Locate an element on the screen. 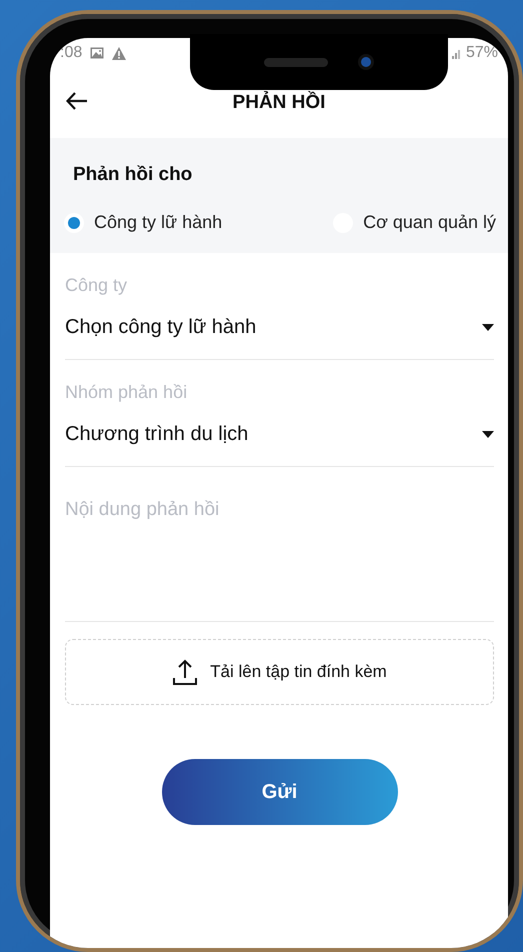 The width and height of the screenshot is (523, 952). radio-button is located at coordinates (74, 222).